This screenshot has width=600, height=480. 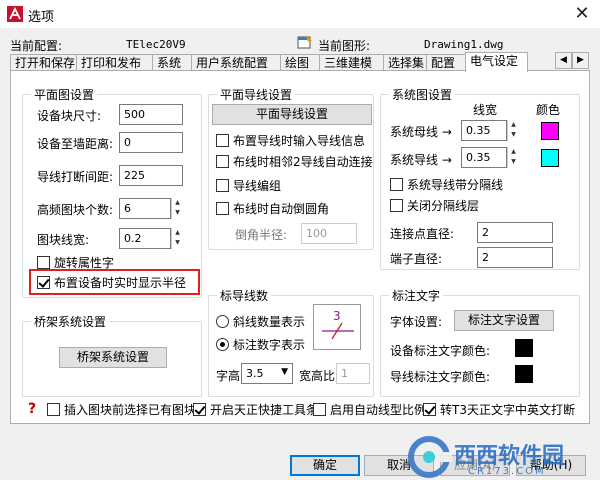 I want to click on annotation-font-button: 标注文字设置, so click(x=504, y=320).